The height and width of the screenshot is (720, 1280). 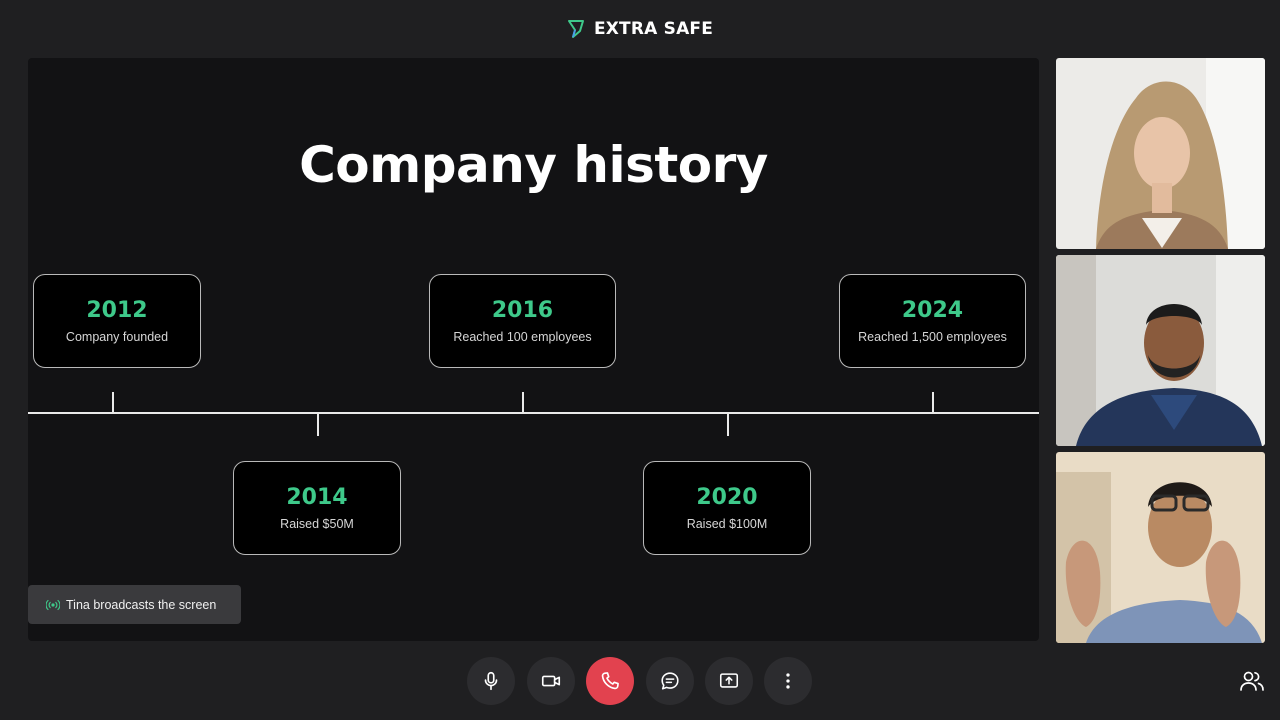 I want to click on share-screen-button, so click(x=729, y=681).